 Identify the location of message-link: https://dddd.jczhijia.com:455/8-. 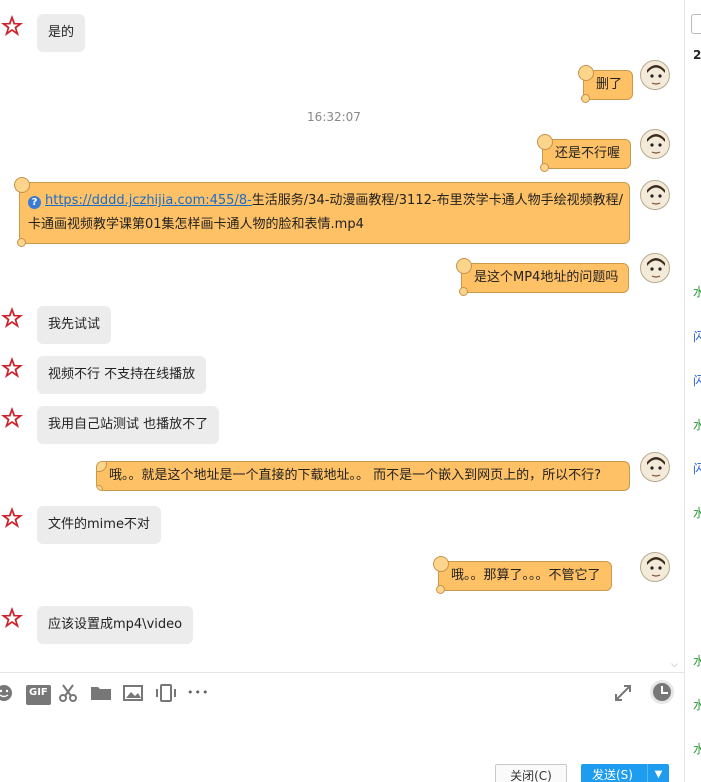
(148, 200).